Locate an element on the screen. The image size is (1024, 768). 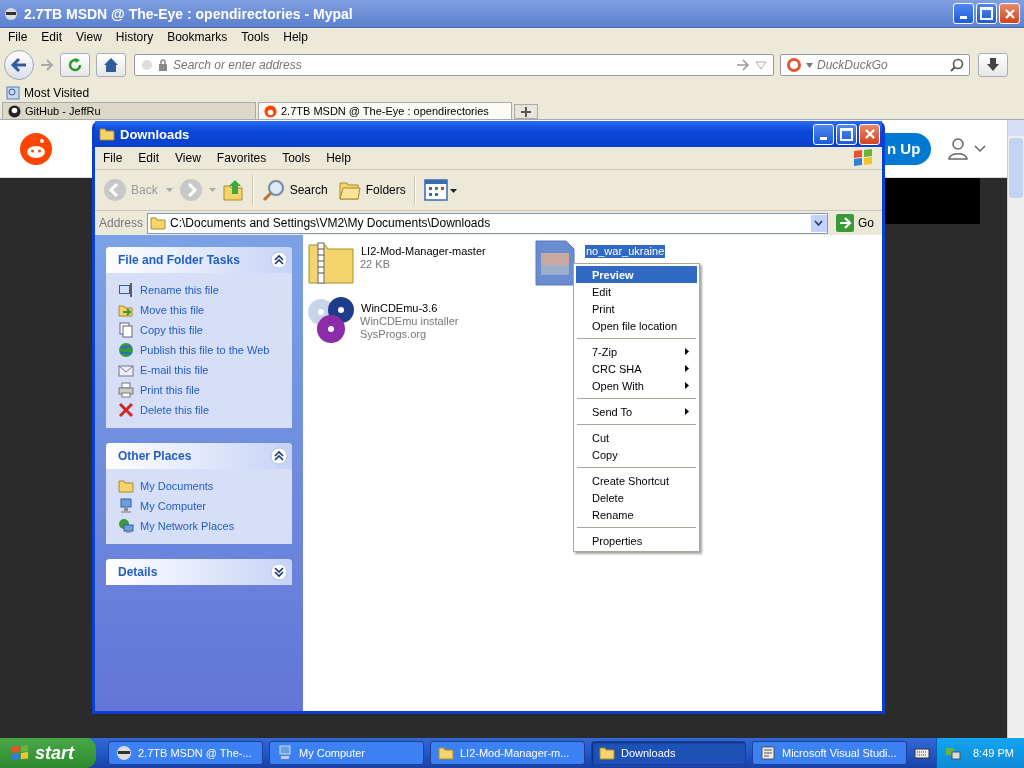
file-name: no_war_ukraine is located at coordinates (625, 251).